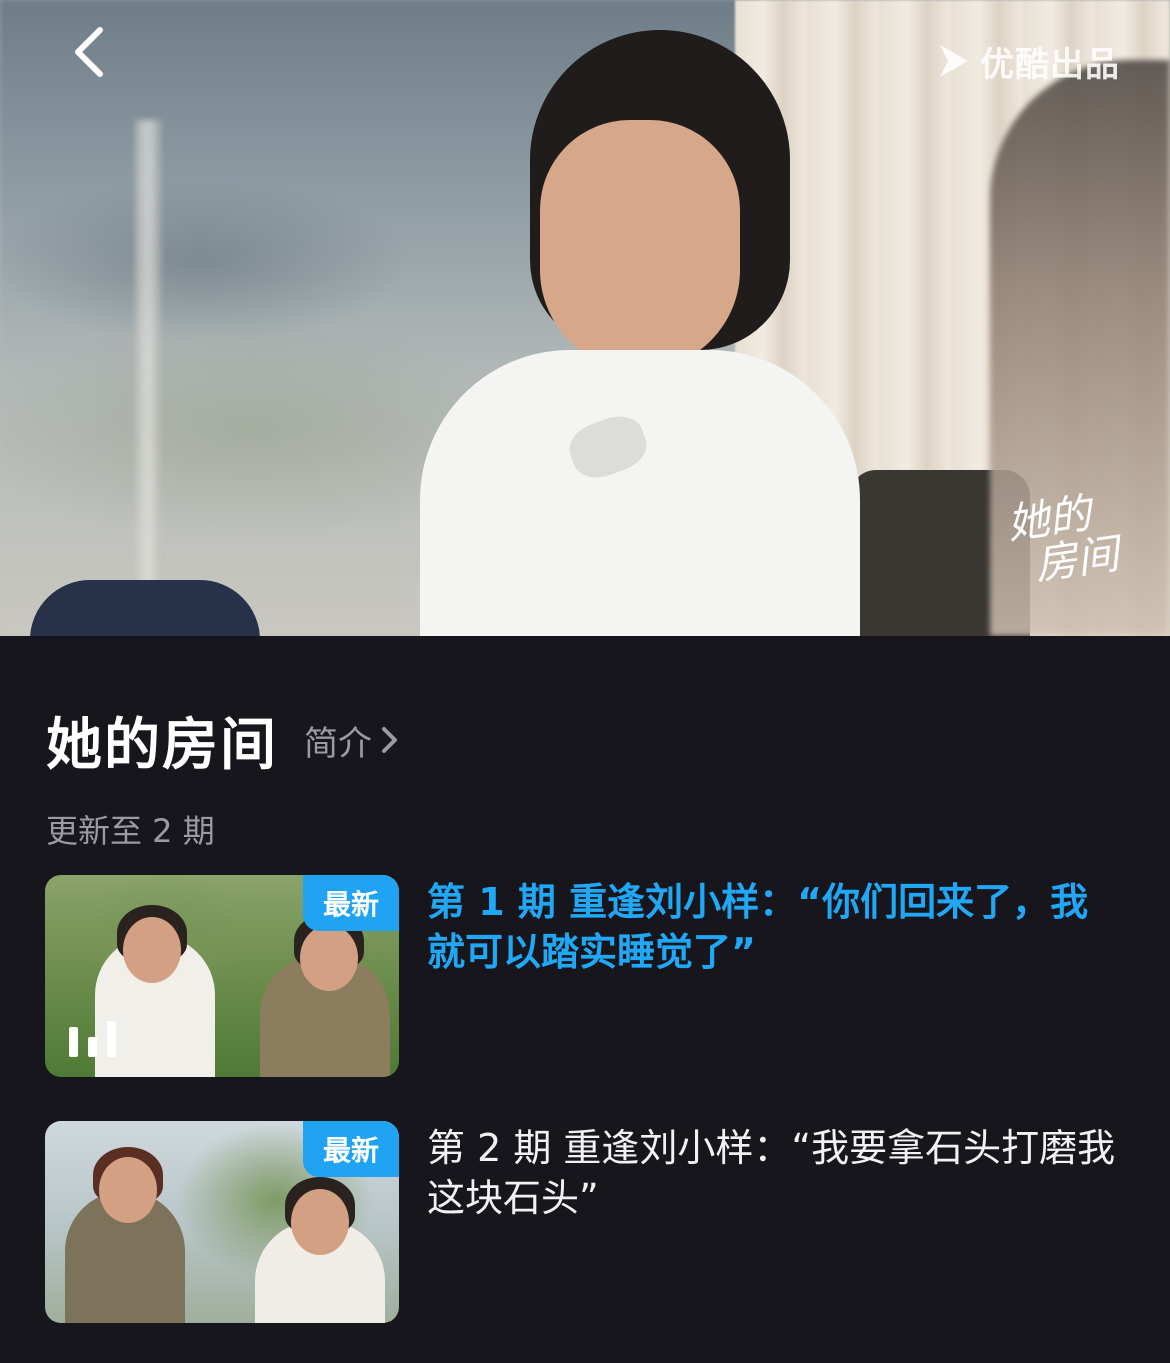 The height and width of the screenshot is (1363, 1170). Describe the element at coordinates (1064, 539) in the screenshot. I see `show-watermark: 她的 房间` at that location.